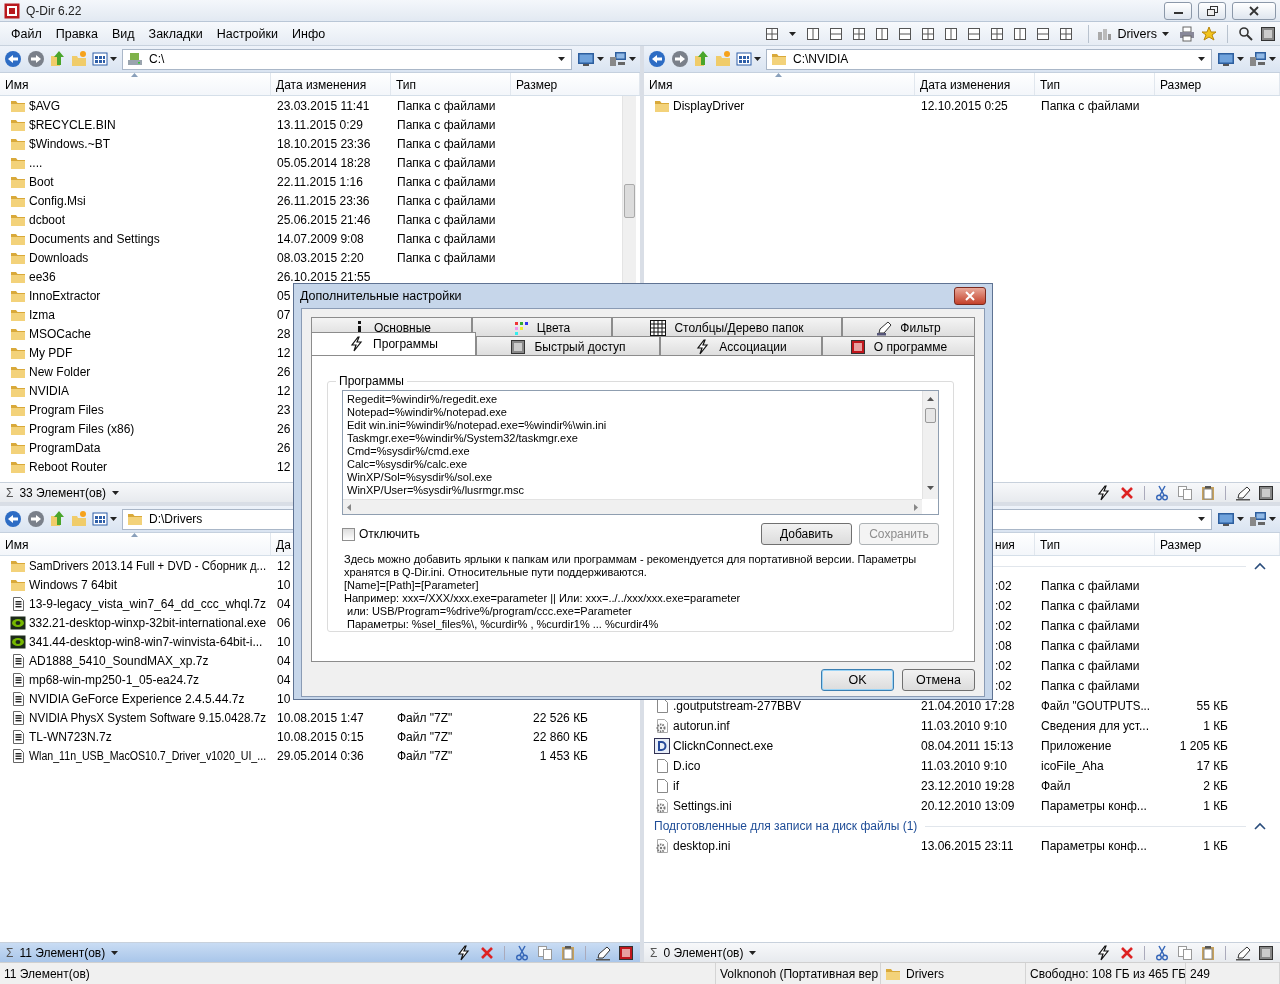 This screenshot has width=1280, height=984. Describe the element at coordinates (930, 488) in the screenshot. I see `scroll-down-icon` at that location.